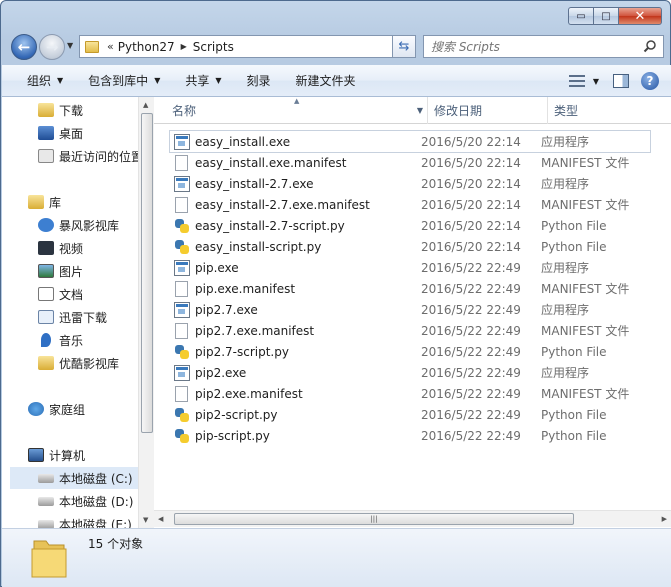 Image resolution: width=671 pixels, height=587 pixels. I want to click on search-box, so click(543, 46).